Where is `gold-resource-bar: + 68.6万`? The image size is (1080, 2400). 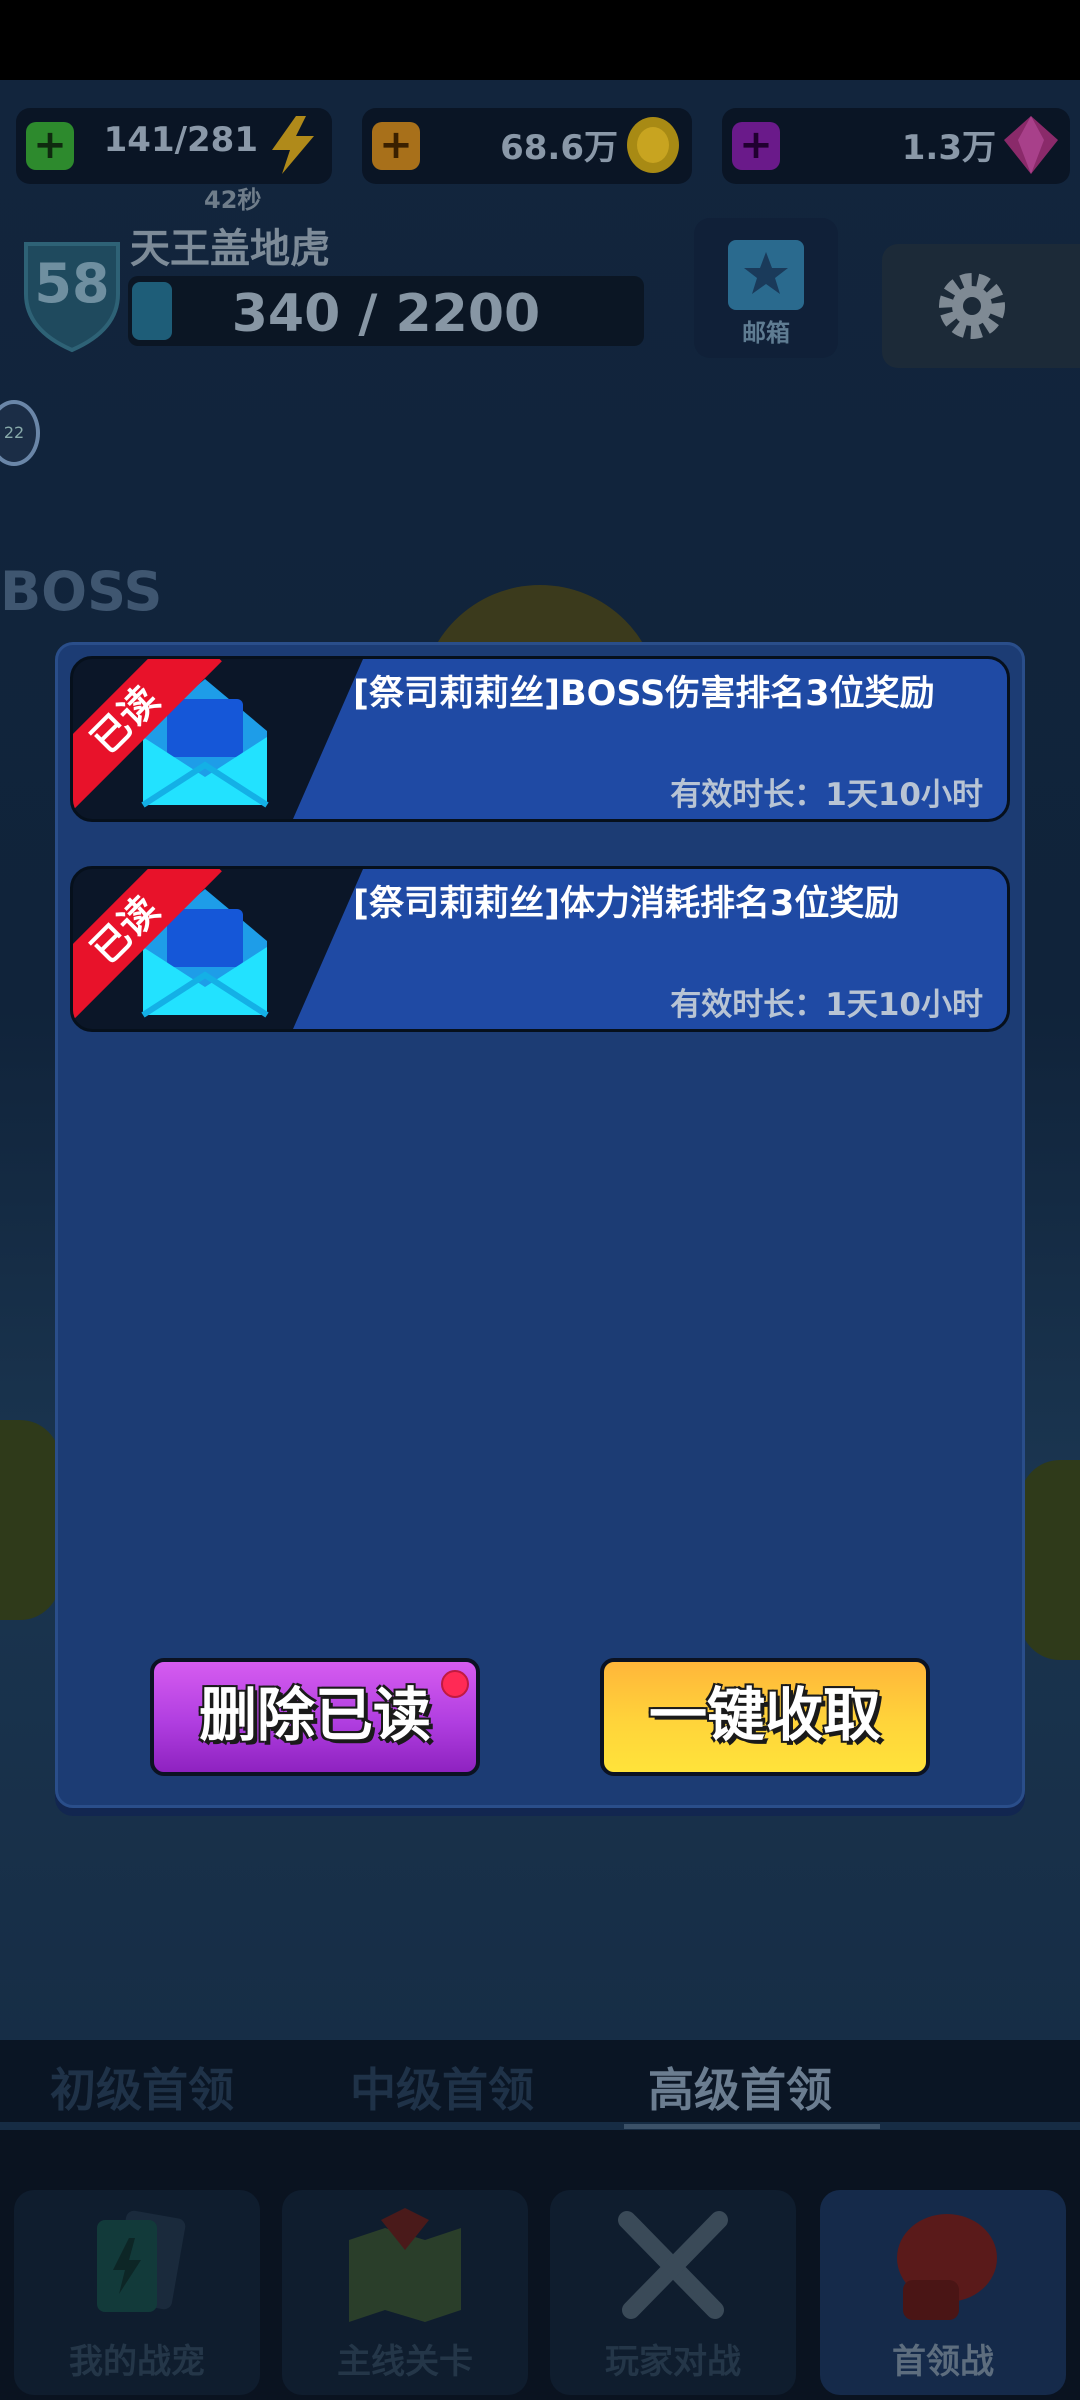 gold-resource-bar: + 68.6万 is located at coordinates (527, 146).